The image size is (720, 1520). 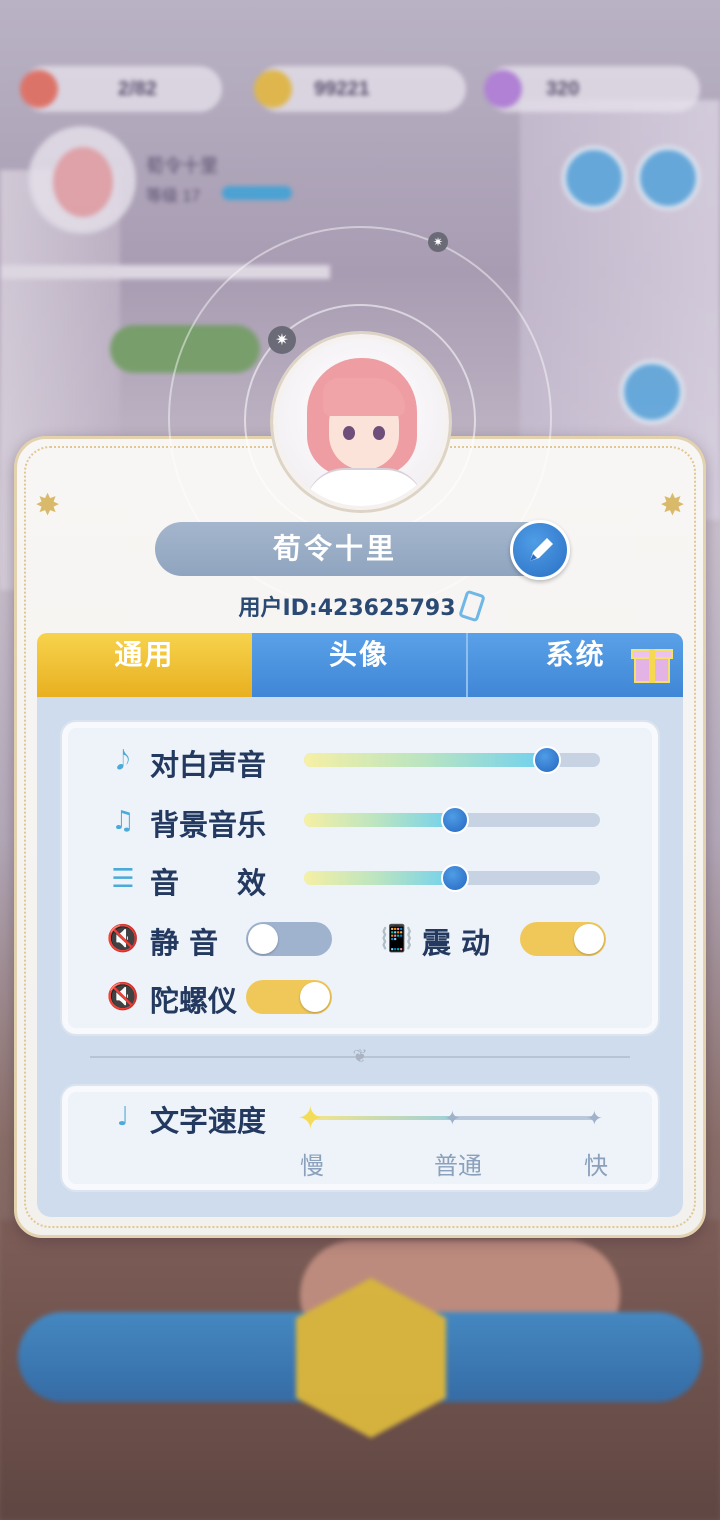 What do you see at coordinates (123, 1117) in the screenshot?
I see `text-speed-icon: ♩` at bounding box center [123, 1117].